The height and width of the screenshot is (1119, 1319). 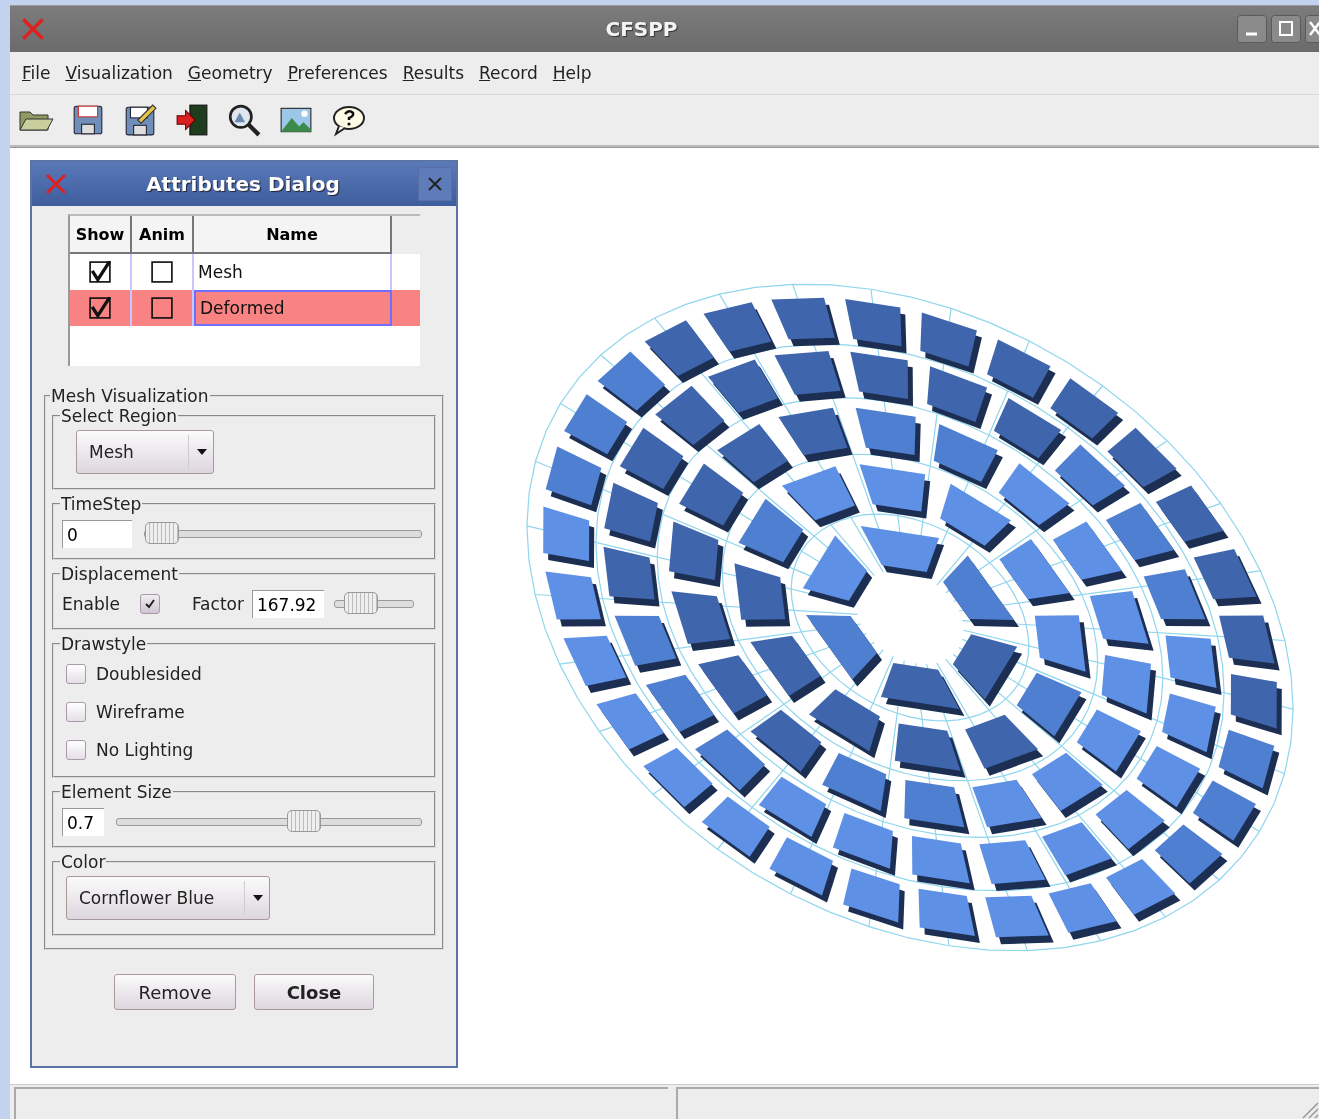 I want to click on push-button: Remove, so click(x=175, y=992).